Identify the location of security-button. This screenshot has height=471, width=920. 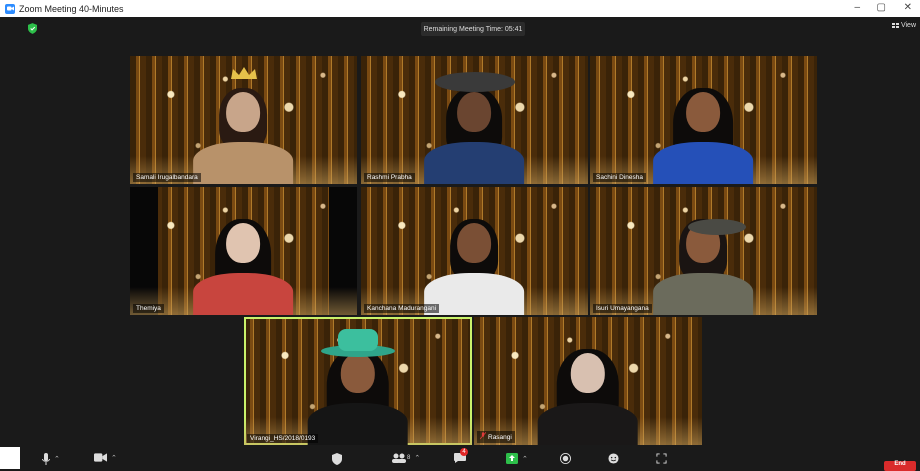
(337, 459).